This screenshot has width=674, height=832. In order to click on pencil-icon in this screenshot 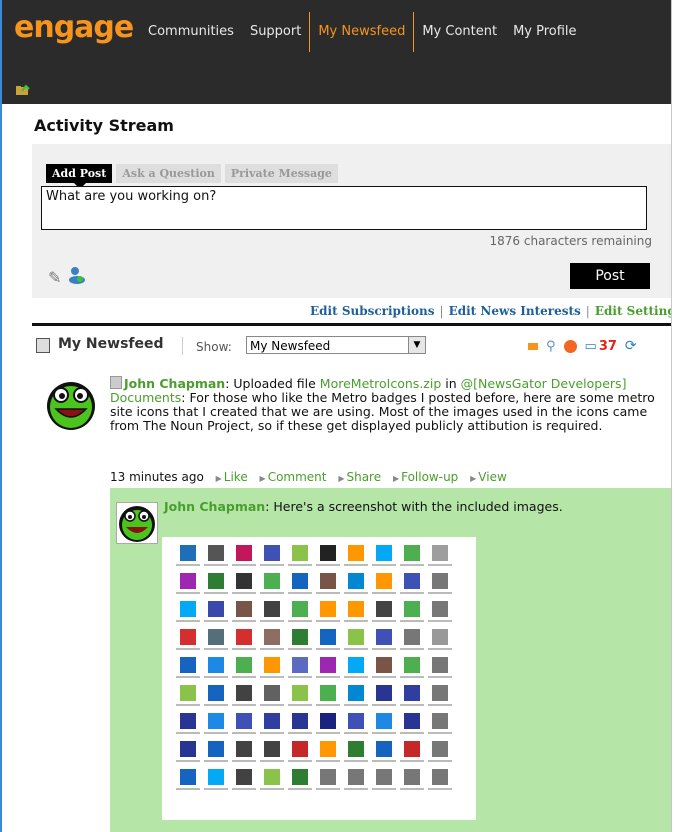, I will do `click(533, 346)`.